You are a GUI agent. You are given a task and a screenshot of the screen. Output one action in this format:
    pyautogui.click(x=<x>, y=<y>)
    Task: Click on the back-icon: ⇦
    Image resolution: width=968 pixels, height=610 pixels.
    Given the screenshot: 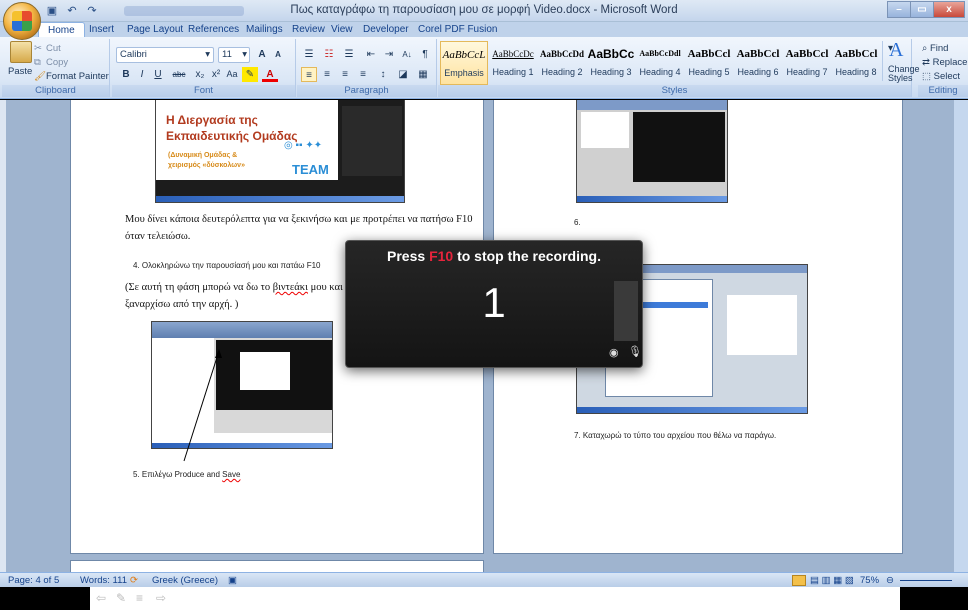 What is the action you would take?
    pyautogui.click(x=101, y=598)
    